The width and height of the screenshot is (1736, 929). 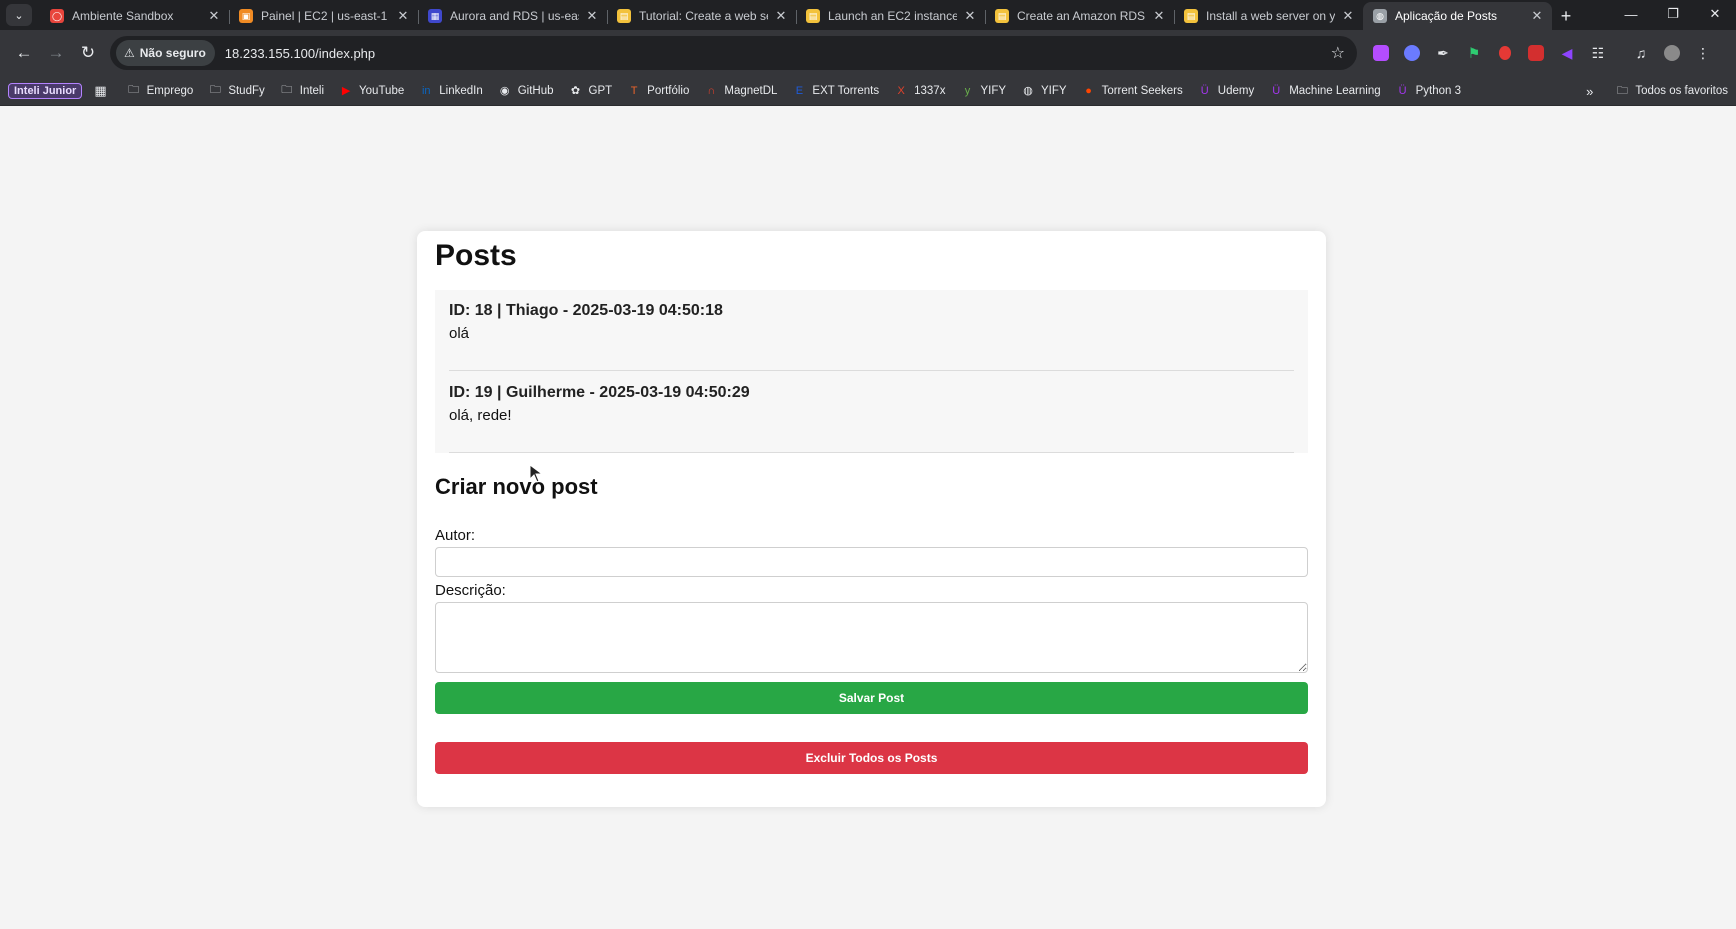 I want to click on extension-button: ✒, so click(x=1443, y=53).